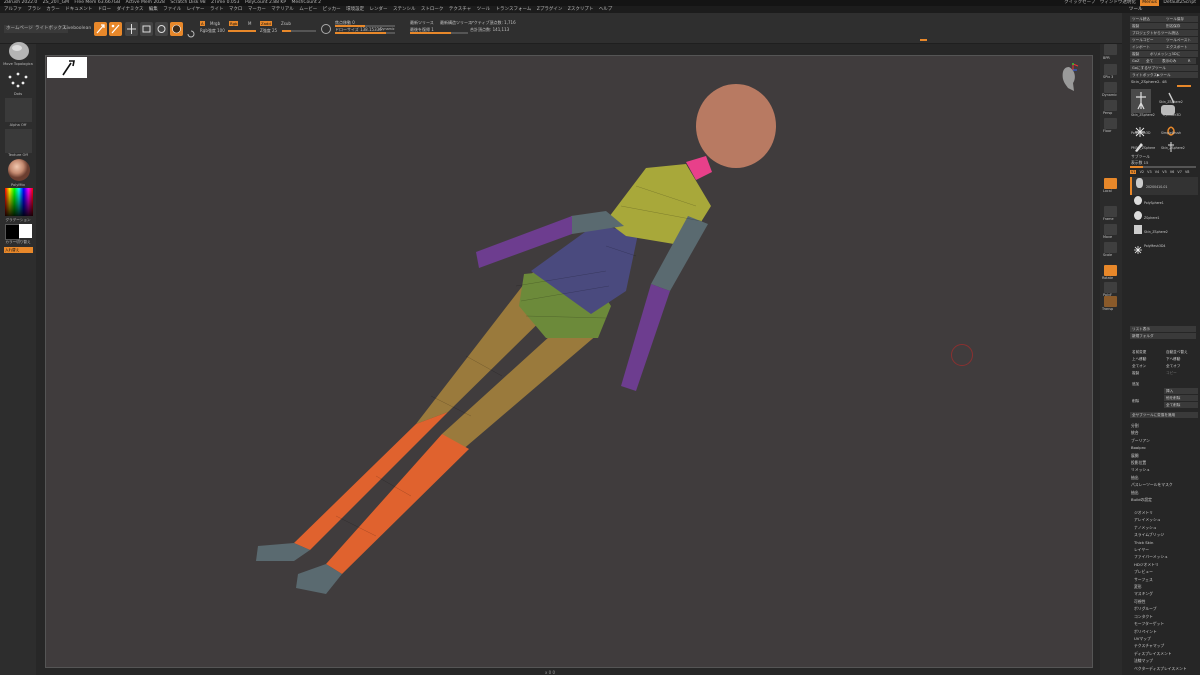 Image resolution: width=1200 pixels, height=675 pixels. Describe the element at coordinates (1147, 19) in the screenshot. I see `load-tool-button: ツール読込` at that location.